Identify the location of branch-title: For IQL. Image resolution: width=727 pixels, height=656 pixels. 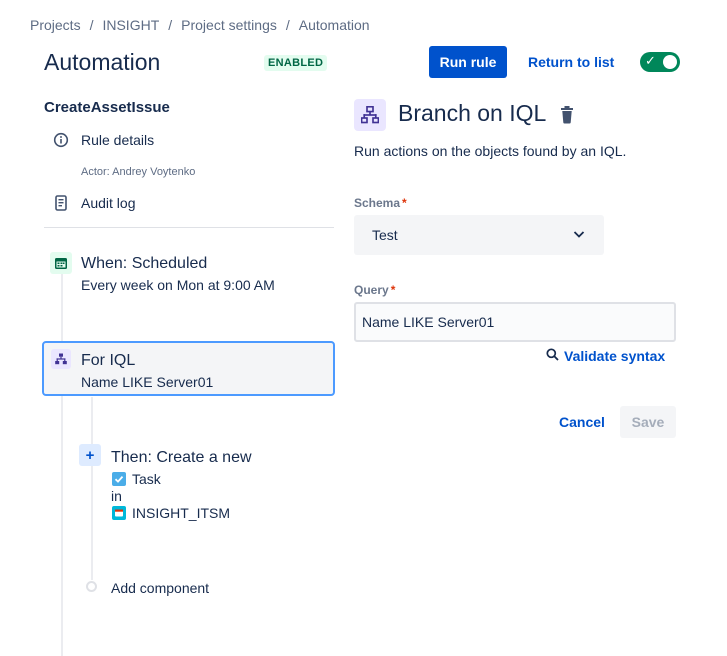
(108, 360).